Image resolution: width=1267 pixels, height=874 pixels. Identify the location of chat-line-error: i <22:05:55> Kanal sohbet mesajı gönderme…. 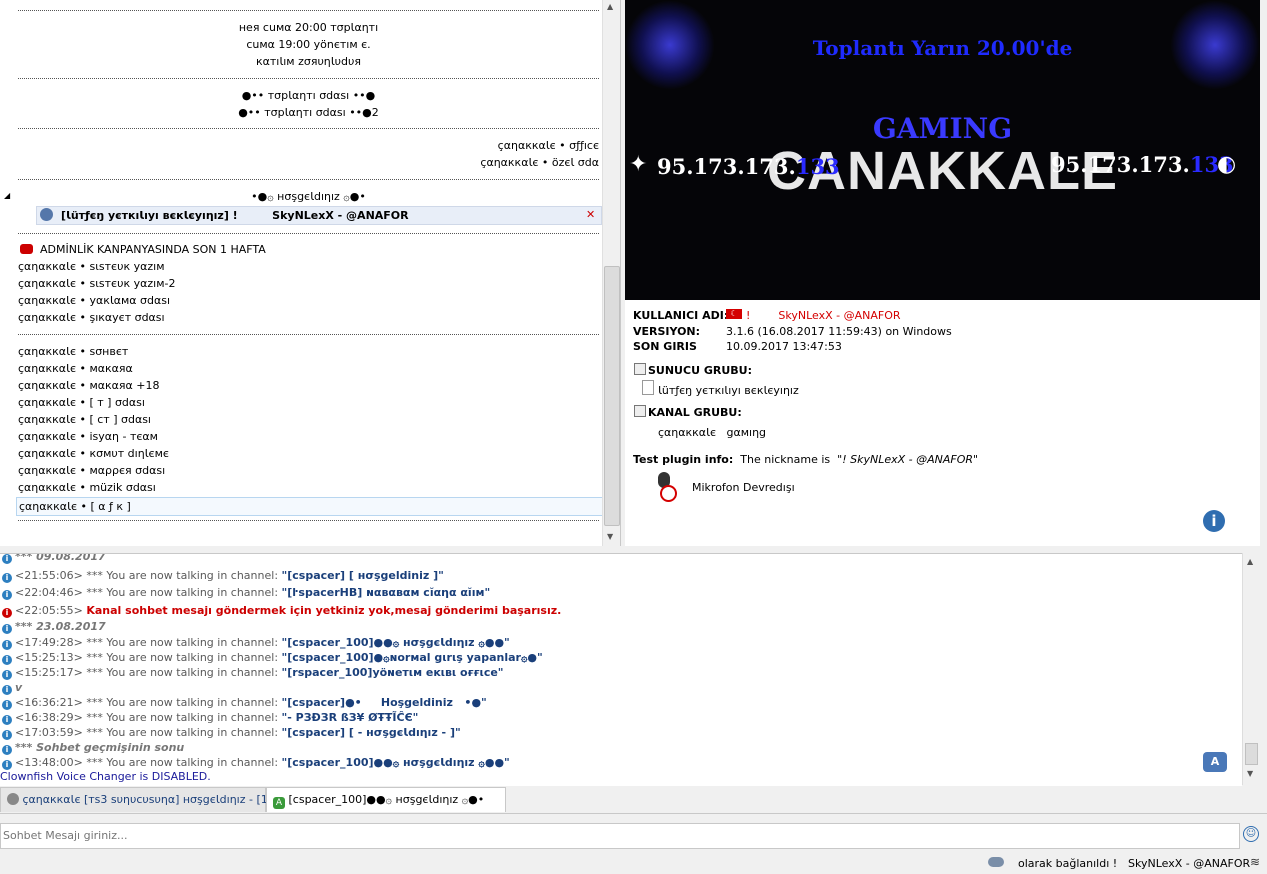
(281, 611).